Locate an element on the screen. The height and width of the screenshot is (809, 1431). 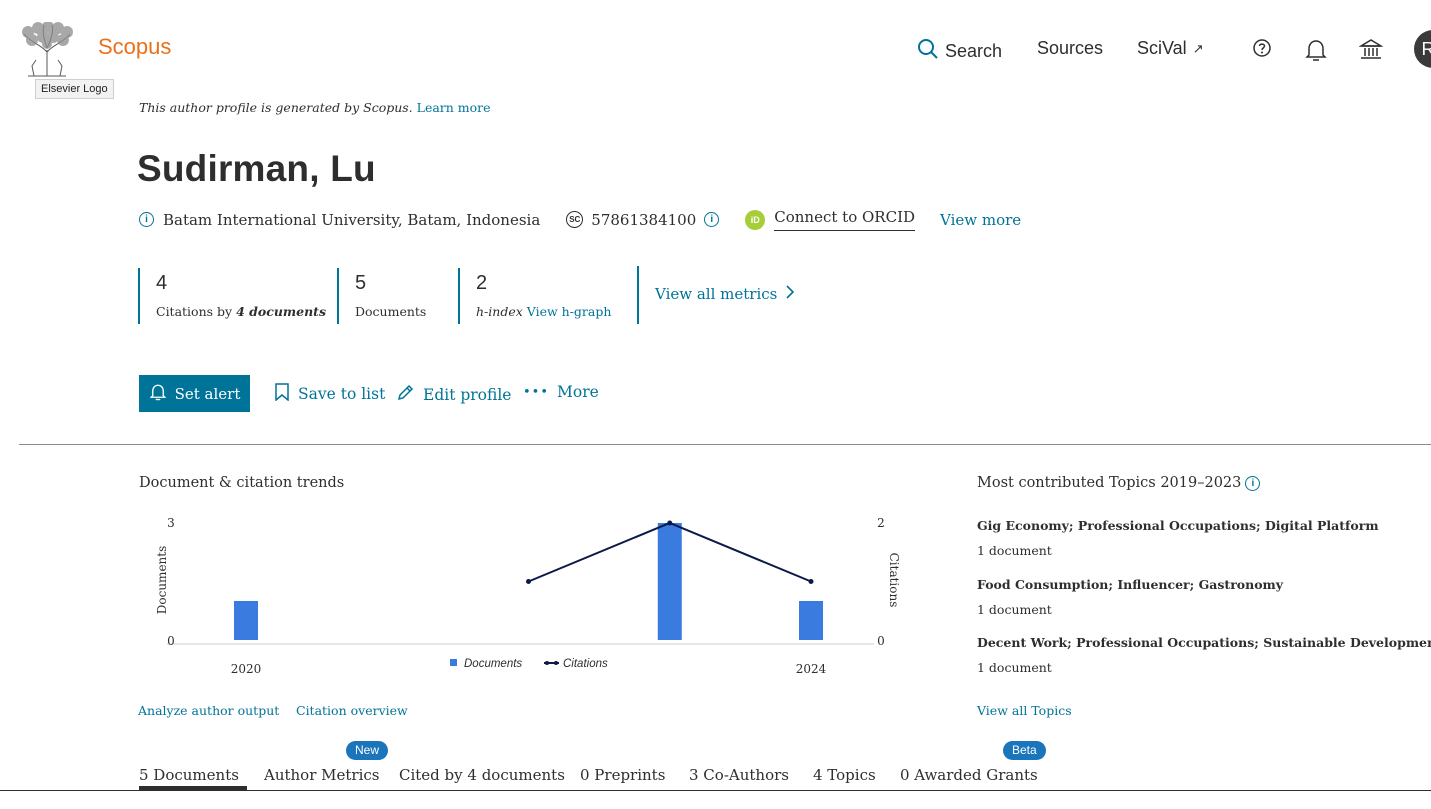
documents-bar-2024 is located at coordinates (811, 620).